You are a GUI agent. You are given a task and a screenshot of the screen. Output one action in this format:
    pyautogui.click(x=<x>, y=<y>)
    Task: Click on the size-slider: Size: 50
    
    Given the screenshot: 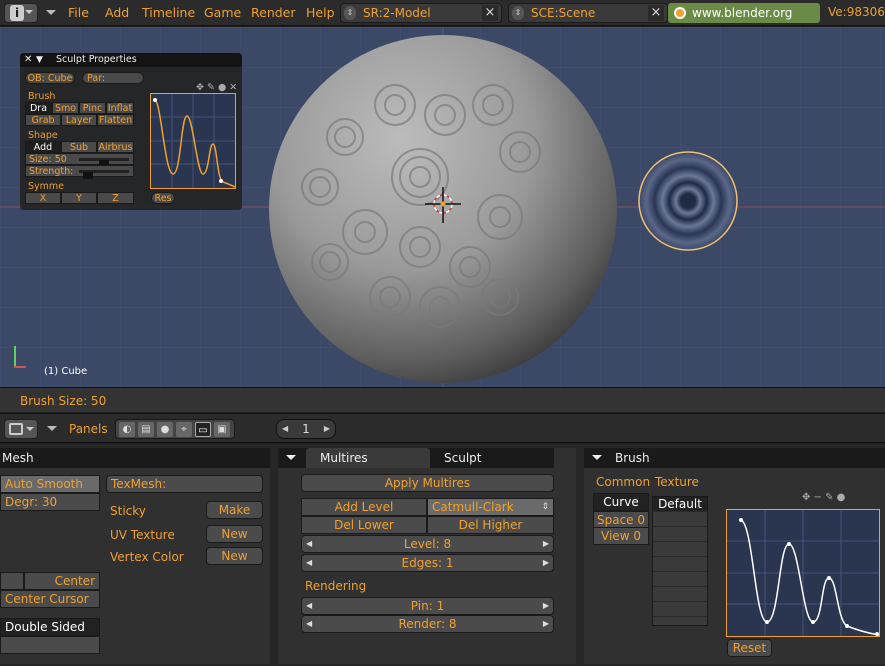 What is the action you would take?
    pyautogui.click(x=79, y=160)
    